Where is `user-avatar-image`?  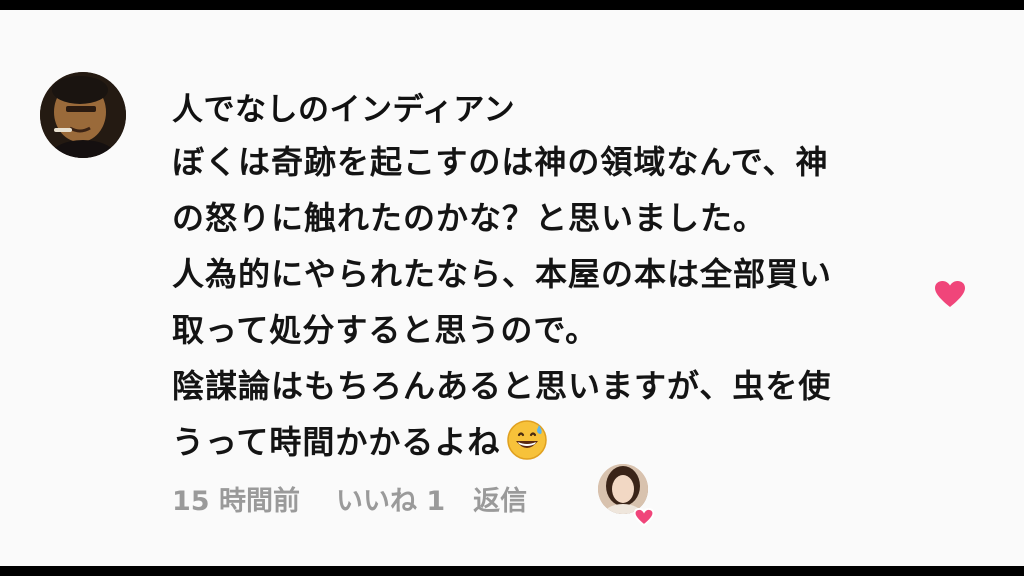
user-avatar-image is located at coordinates (83, 115).